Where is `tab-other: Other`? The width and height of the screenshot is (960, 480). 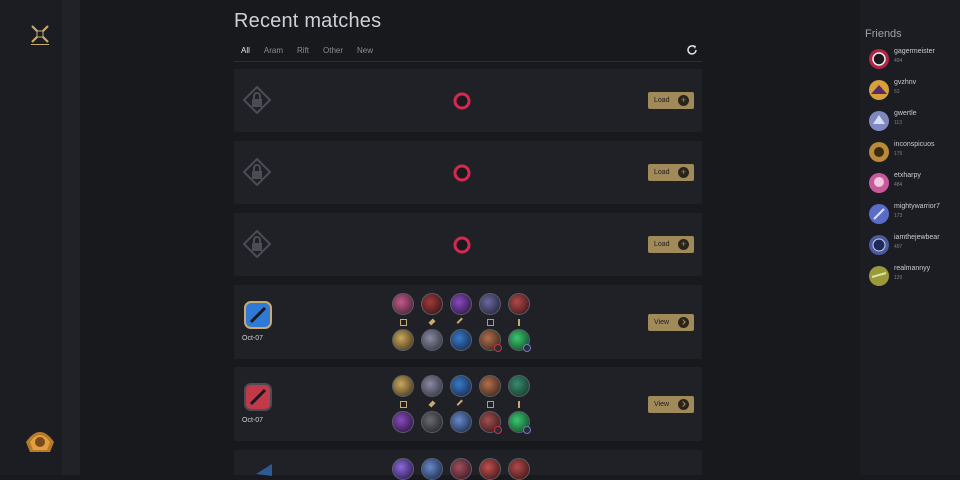 tab-other: Other is located at coordinates (333, 52).